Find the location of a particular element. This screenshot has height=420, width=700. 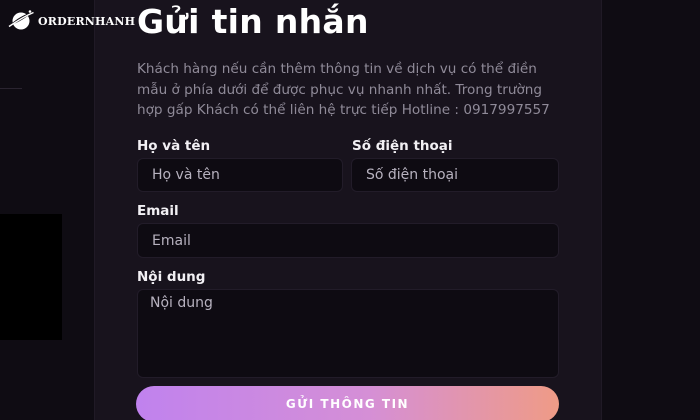

brand-name: ORDERNHANH is located at coordinates (87, 21).